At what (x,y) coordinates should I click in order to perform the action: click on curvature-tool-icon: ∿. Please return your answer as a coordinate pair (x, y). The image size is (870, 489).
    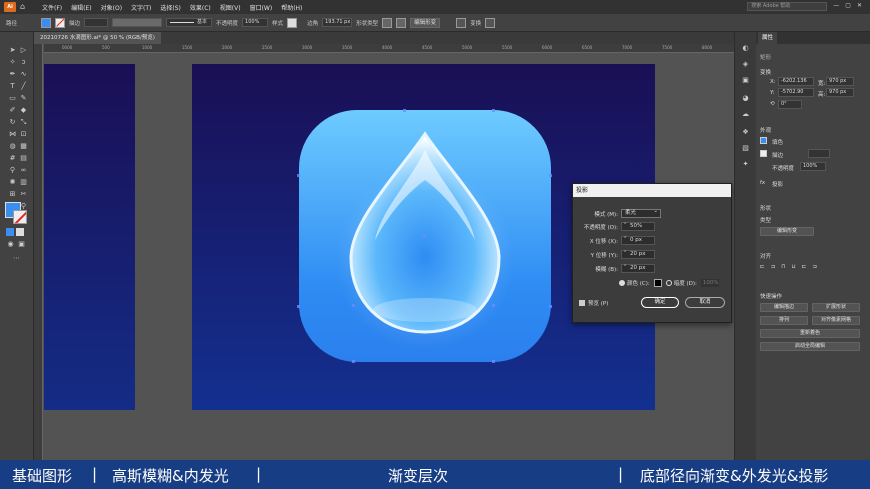
    Looking at the image, I should click on (23, 74).